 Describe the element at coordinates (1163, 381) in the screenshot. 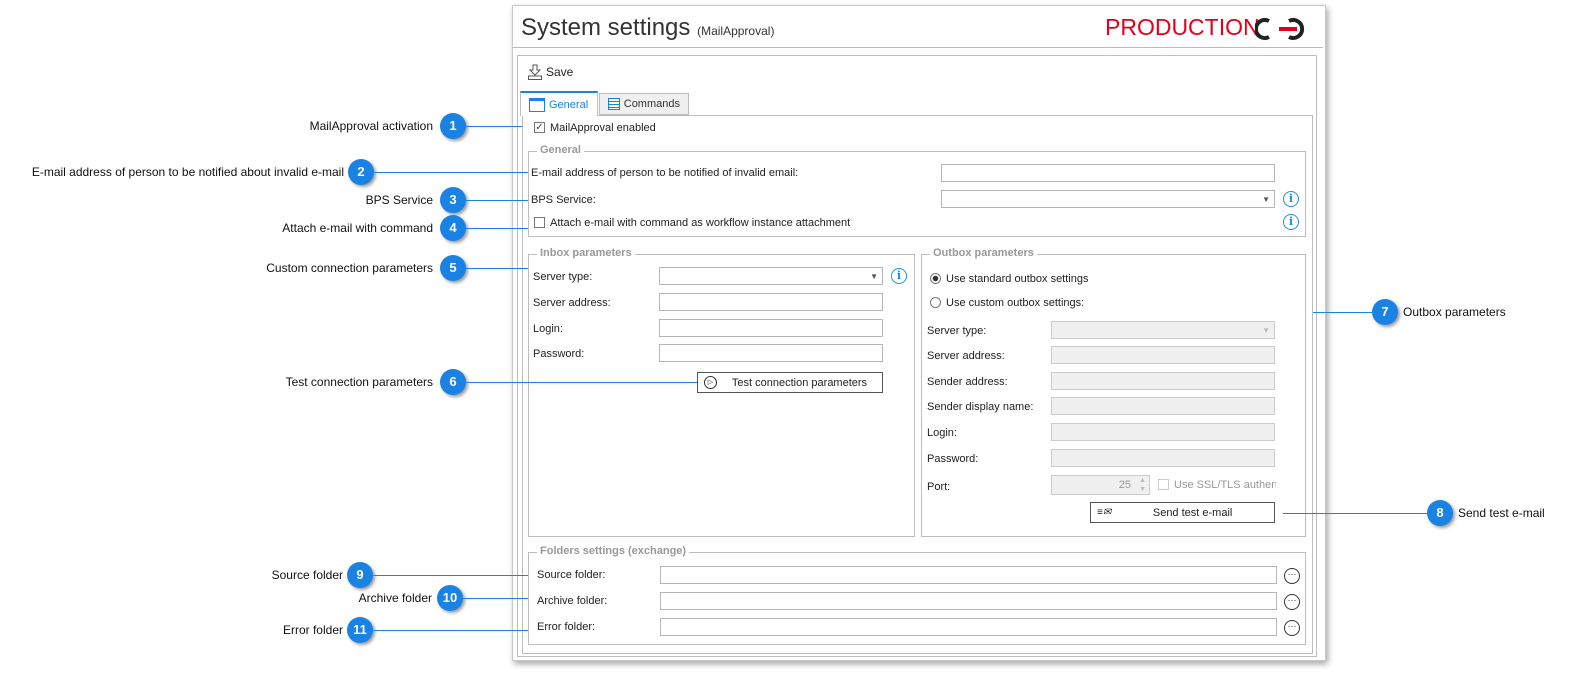

I see `sender-address-input` at that location.